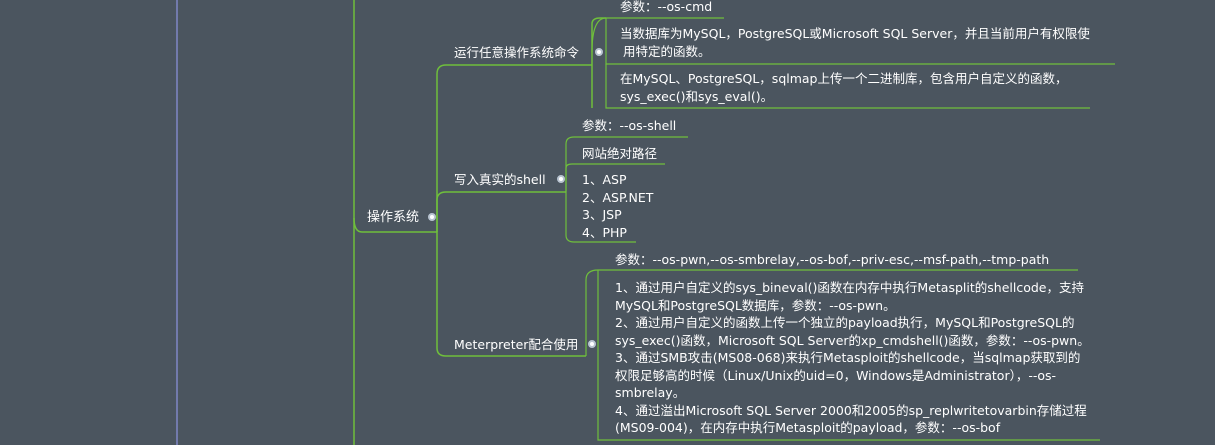  Describe the element at coordinates (501, 211) in the screenshot. I see `branch2-connector` at that location.